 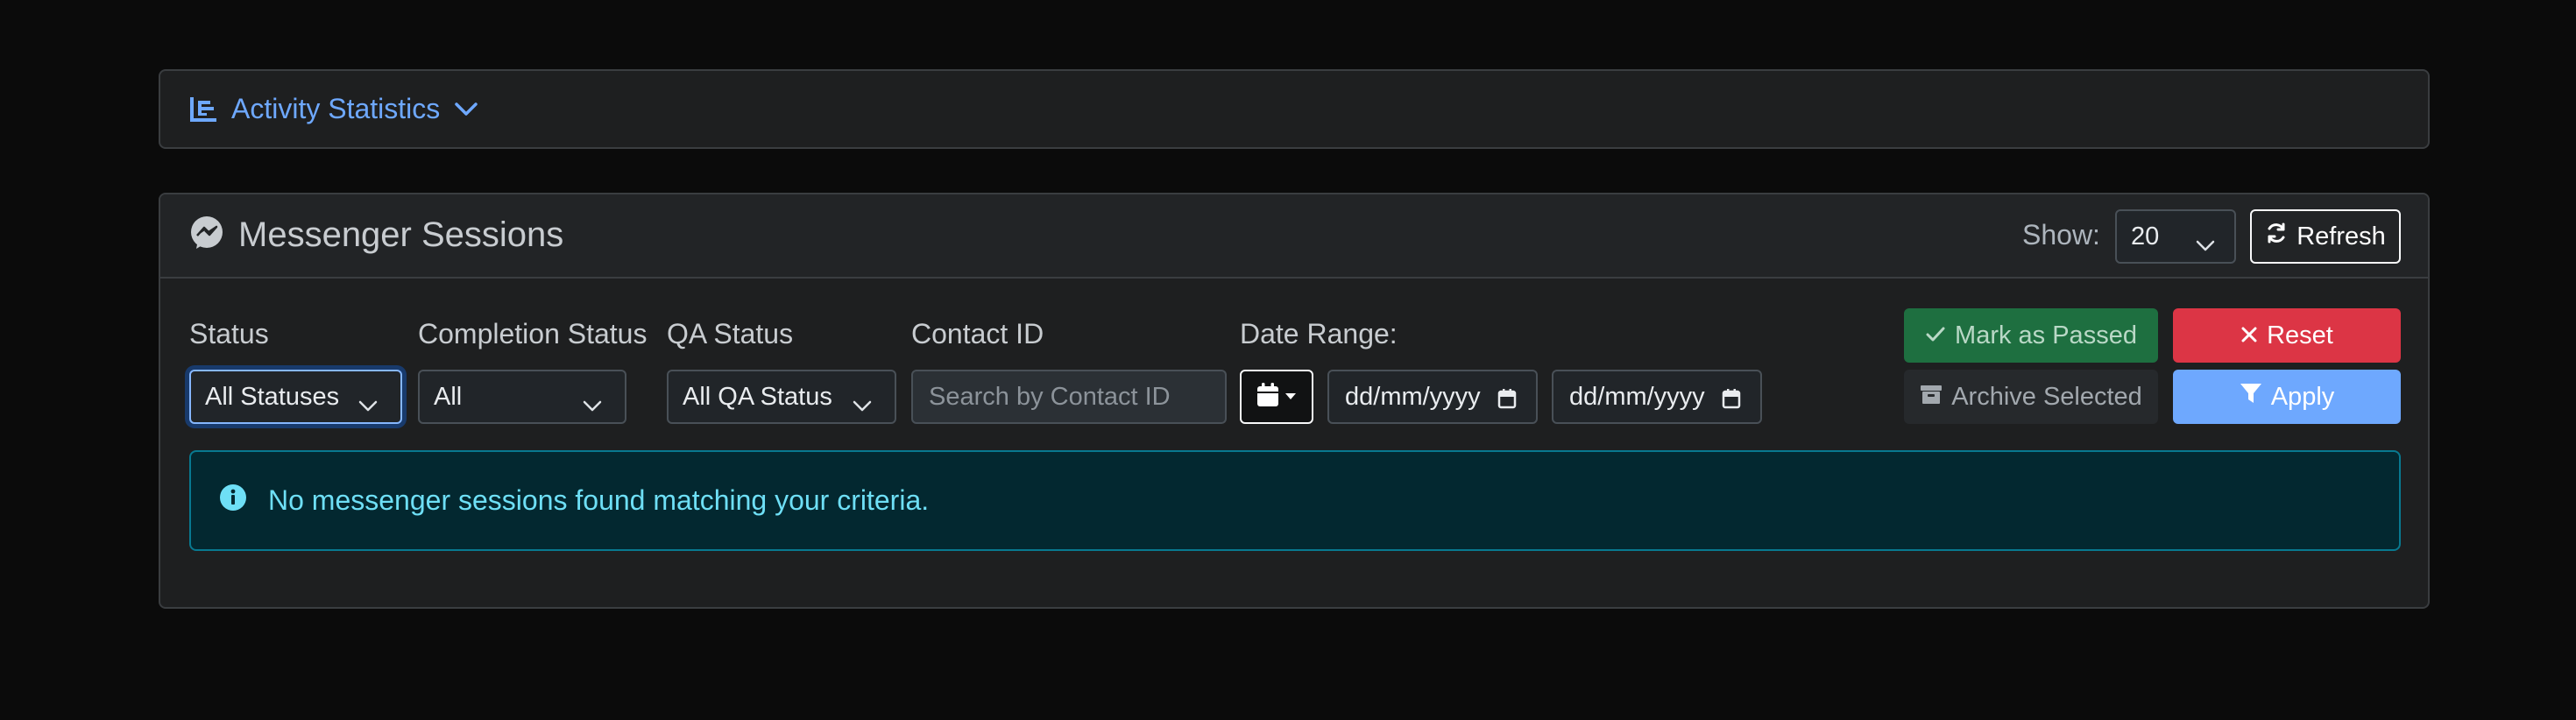 What do you see at coordinates (2251, 397) in the screenshot?
I see `filter-icon` at bounding box center [2251, 397].